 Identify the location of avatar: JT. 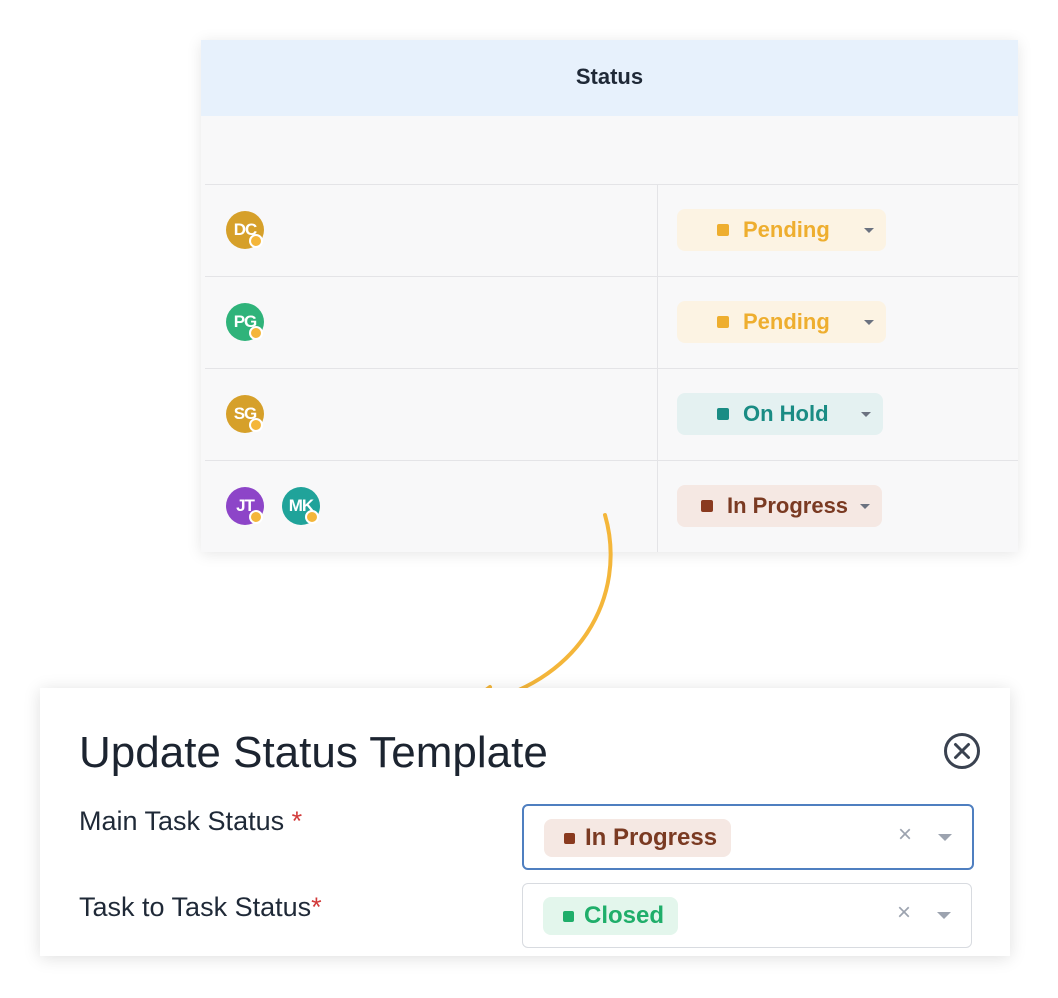
(245, 506).